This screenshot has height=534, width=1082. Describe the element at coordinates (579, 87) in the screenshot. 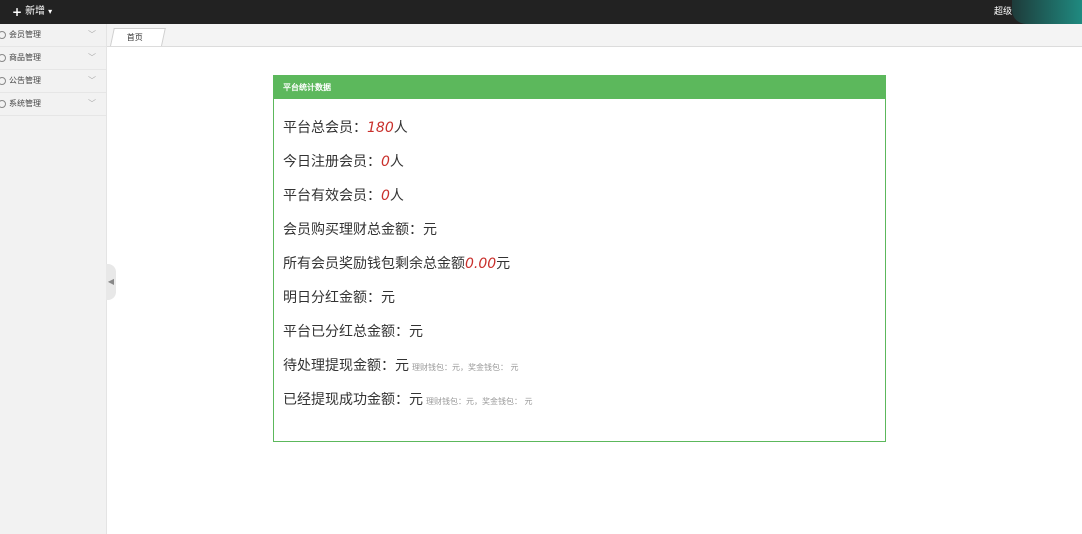

I see `panel-title: 平台统计数据` at that location.